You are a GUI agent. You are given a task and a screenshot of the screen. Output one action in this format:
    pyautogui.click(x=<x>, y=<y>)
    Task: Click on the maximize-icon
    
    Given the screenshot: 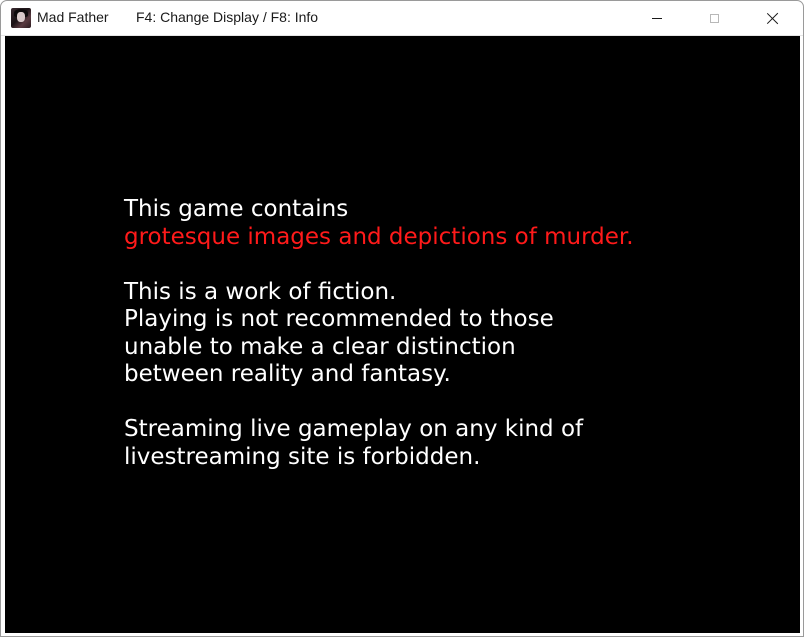 What is the action you would take?
    pyautogui.click(x=714, y=18)
    